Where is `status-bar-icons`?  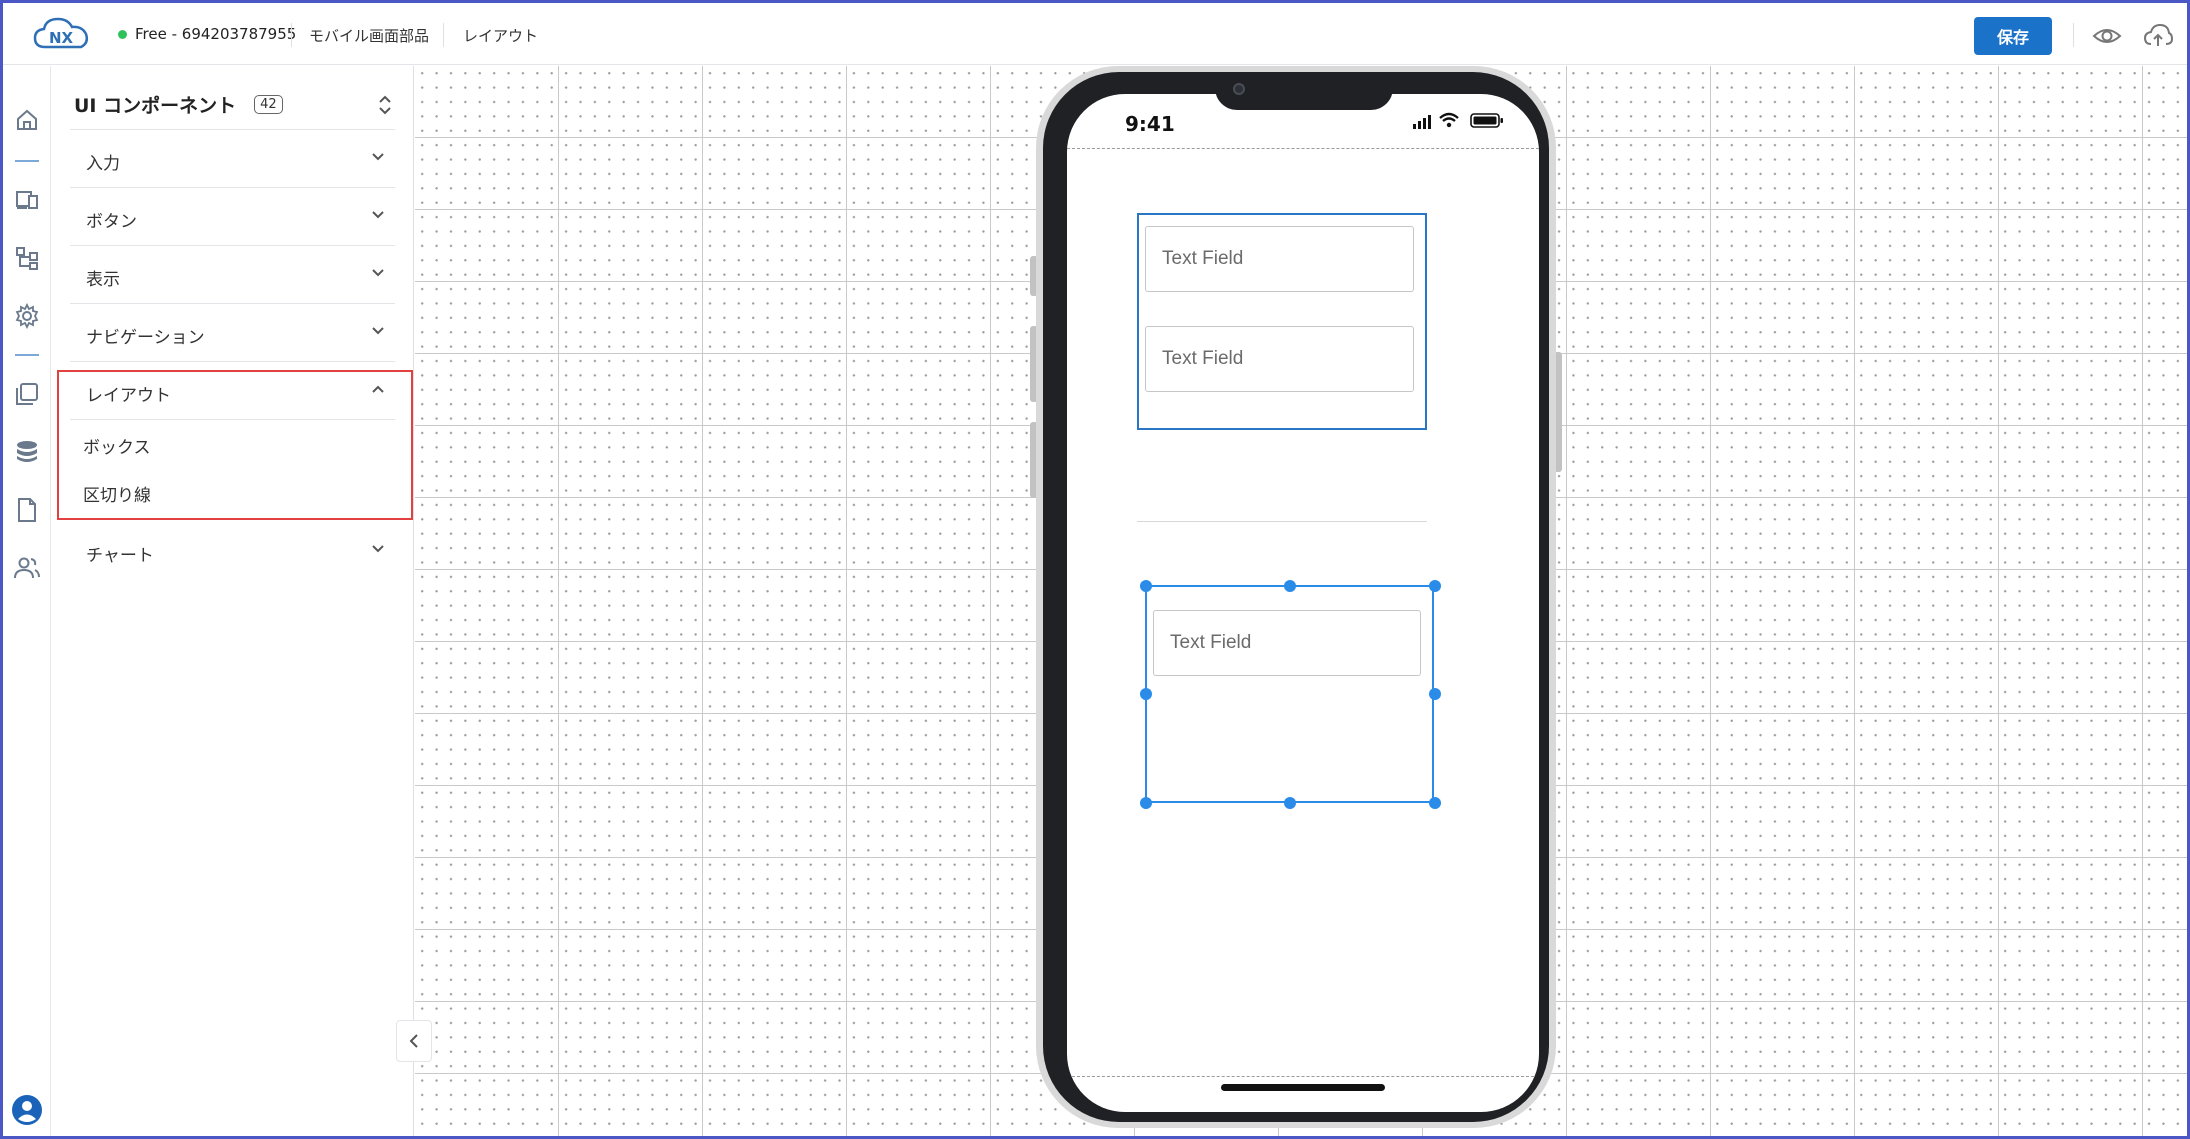 status-bar-icons is located at coordinates (1458, 120).